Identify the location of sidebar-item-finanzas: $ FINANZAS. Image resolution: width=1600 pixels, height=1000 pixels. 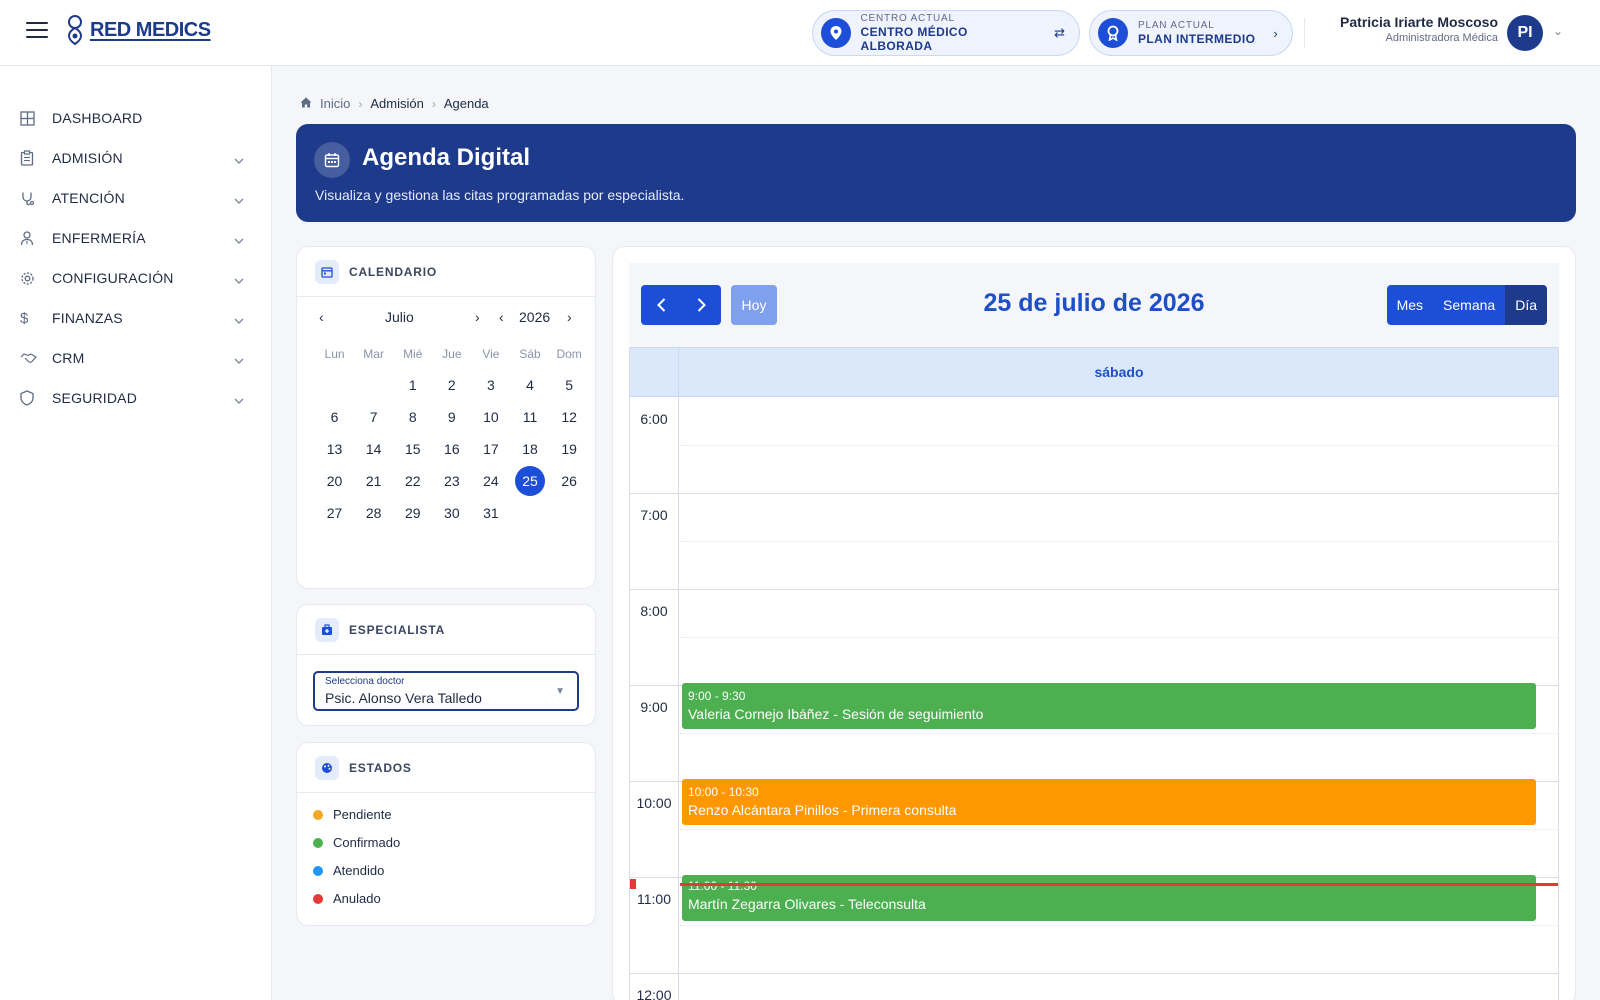
(135, 318).